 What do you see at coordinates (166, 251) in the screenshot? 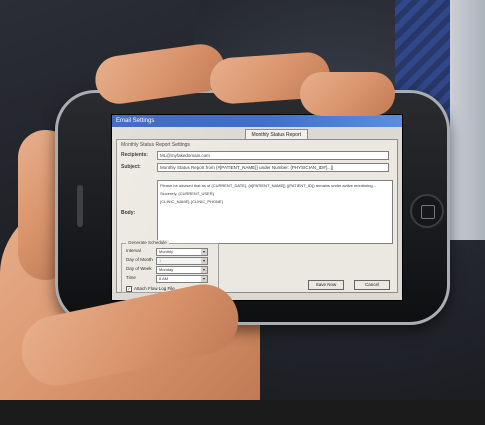
I see `interval-value: Monthly` at bounding box center [166, 251].